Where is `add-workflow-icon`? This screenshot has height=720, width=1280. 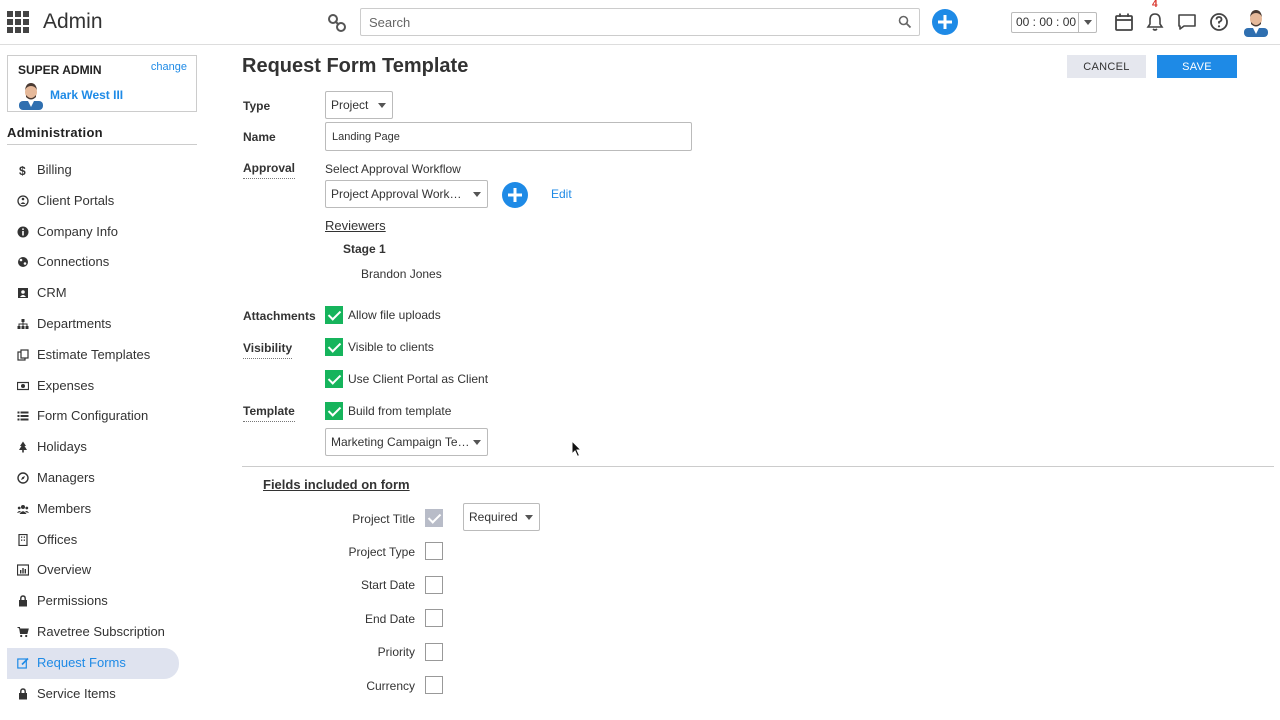
add-workflow-icon is located at coordinates (515, 195).